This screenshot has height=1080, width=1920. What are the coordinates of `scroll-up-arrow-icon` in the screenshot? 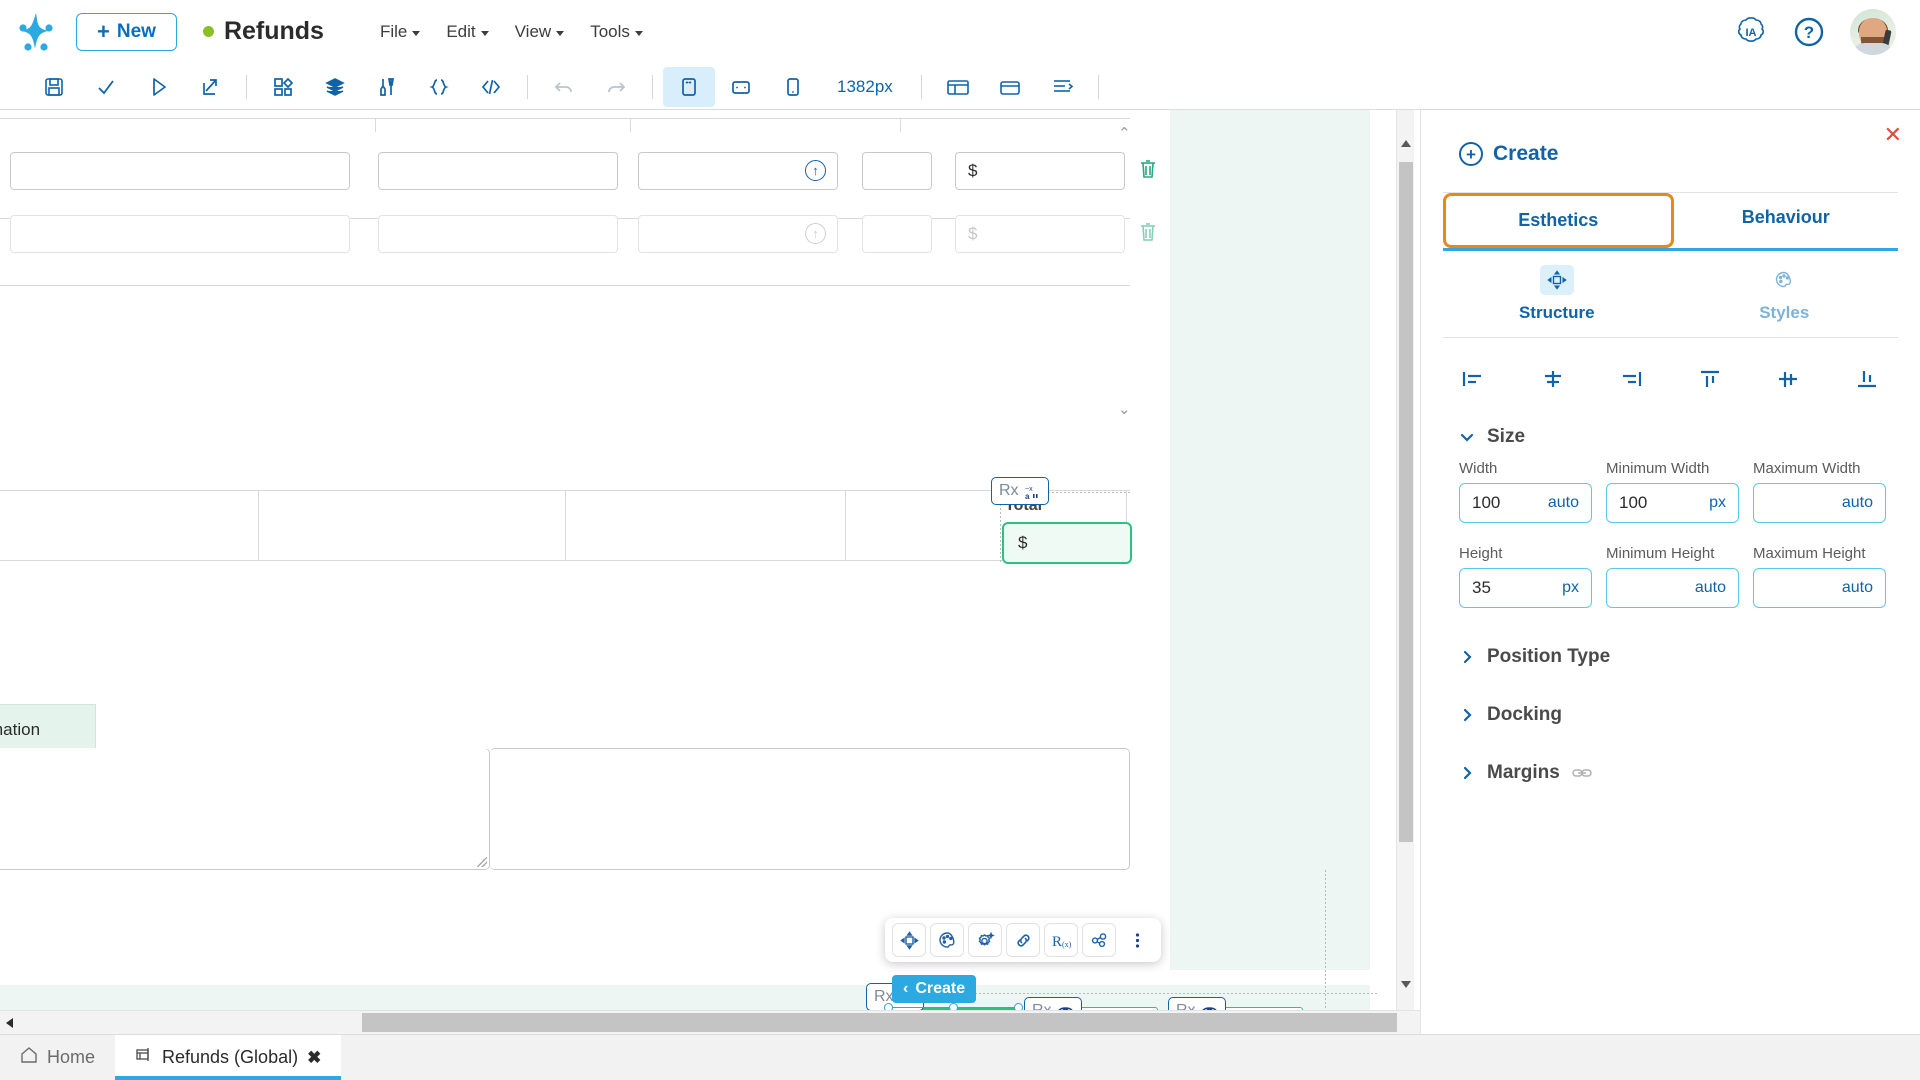 It's located at (1406, 143).